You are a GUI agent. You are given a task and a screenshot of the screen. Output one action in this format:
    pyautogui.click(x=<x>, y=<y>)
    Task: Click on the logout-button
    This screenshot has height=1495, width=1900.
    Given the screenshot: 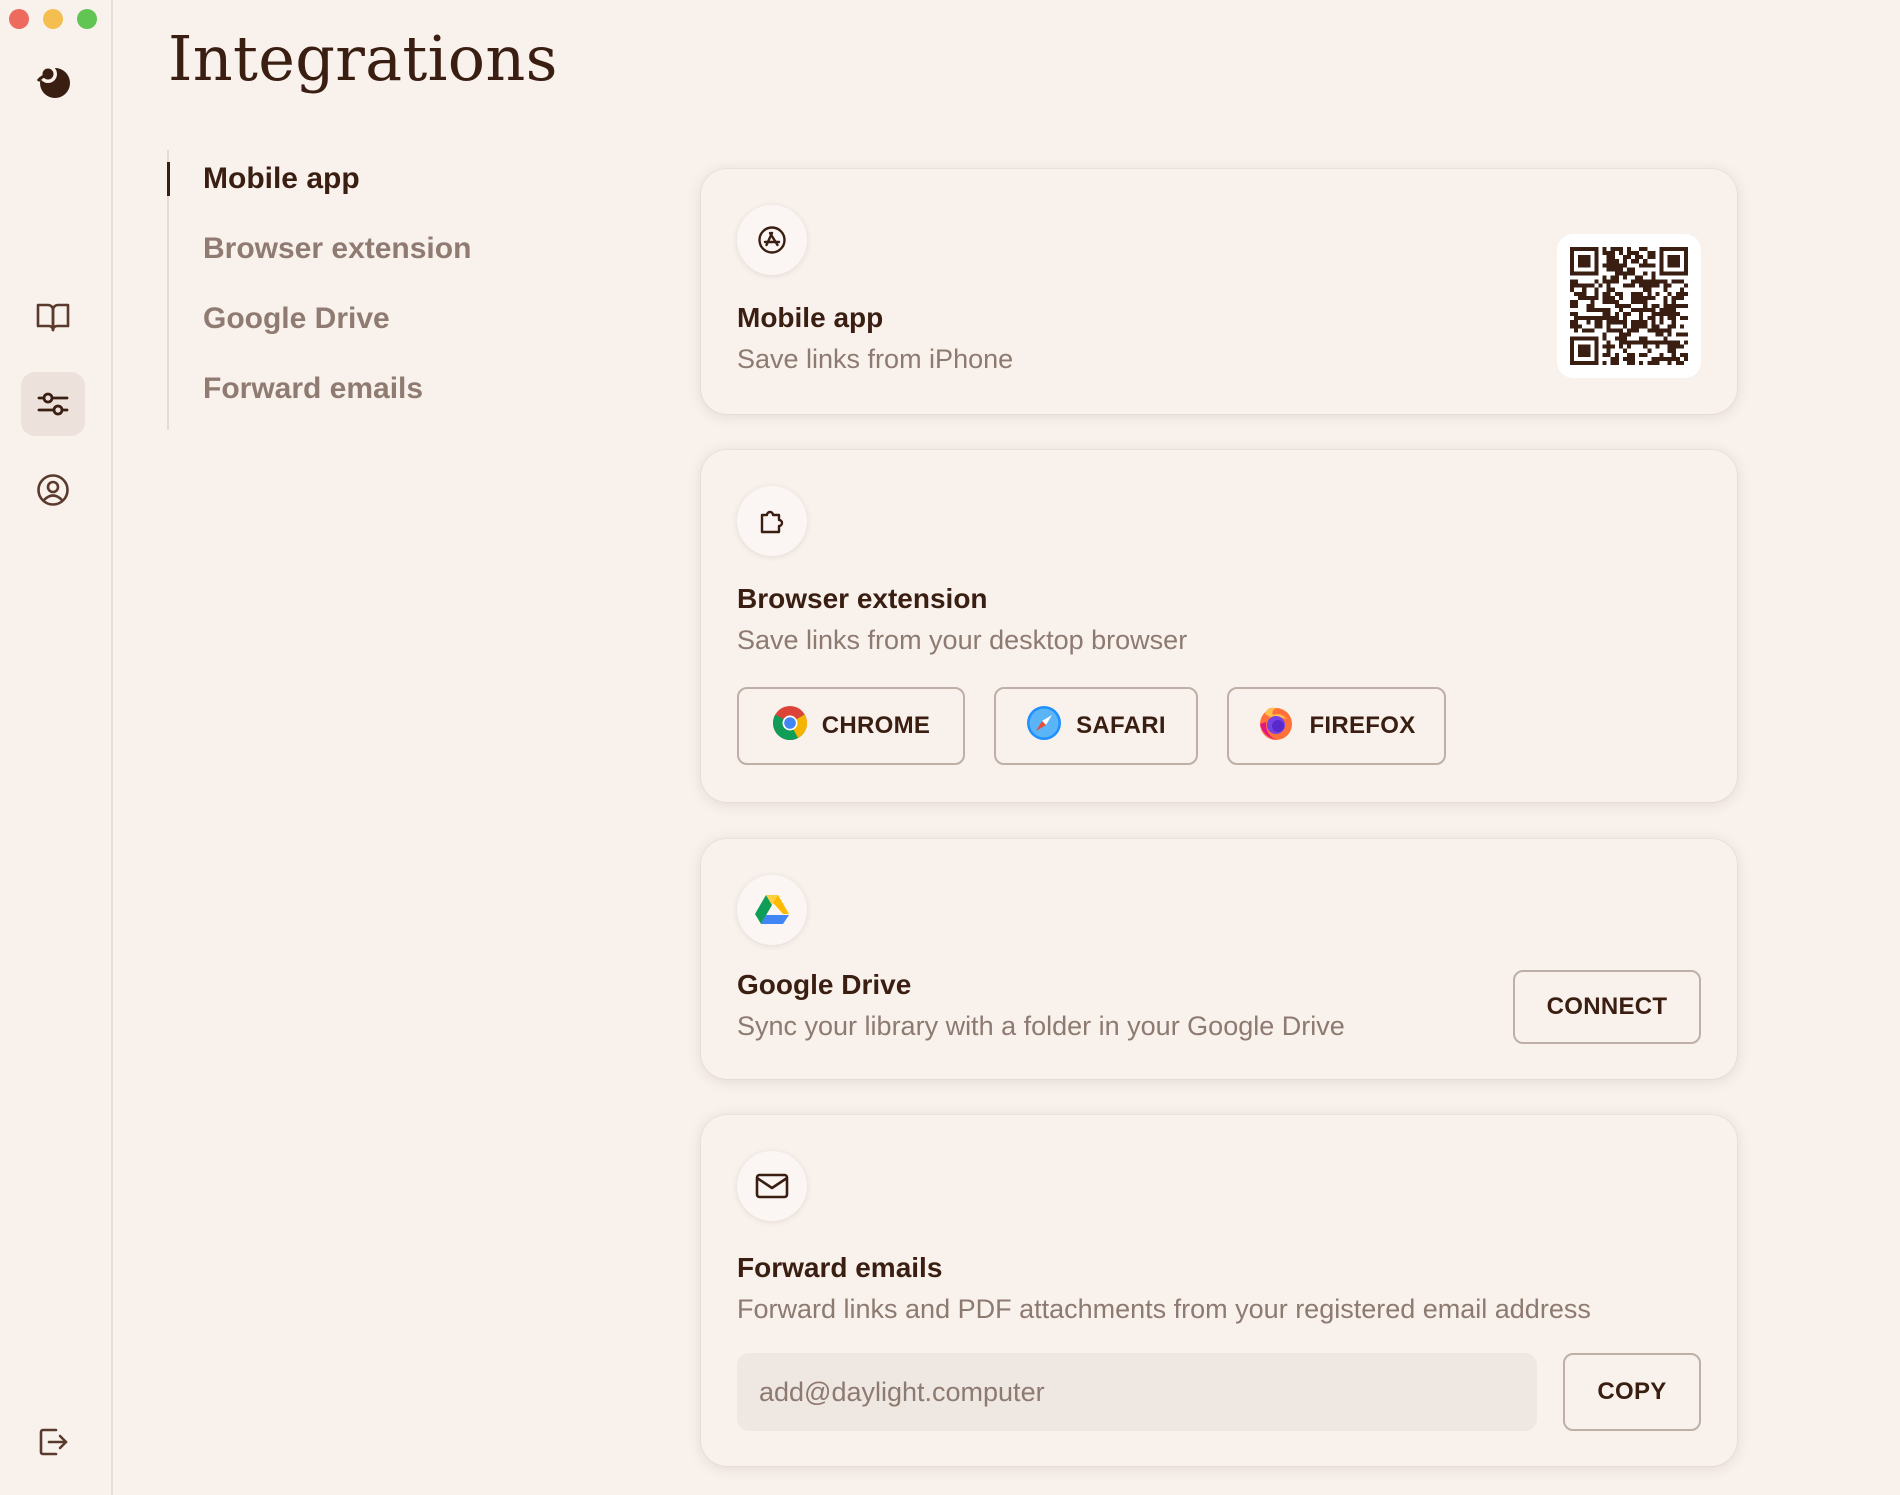 What is the action you would take?
    pyautogui.click(x=53, y=1442)
    